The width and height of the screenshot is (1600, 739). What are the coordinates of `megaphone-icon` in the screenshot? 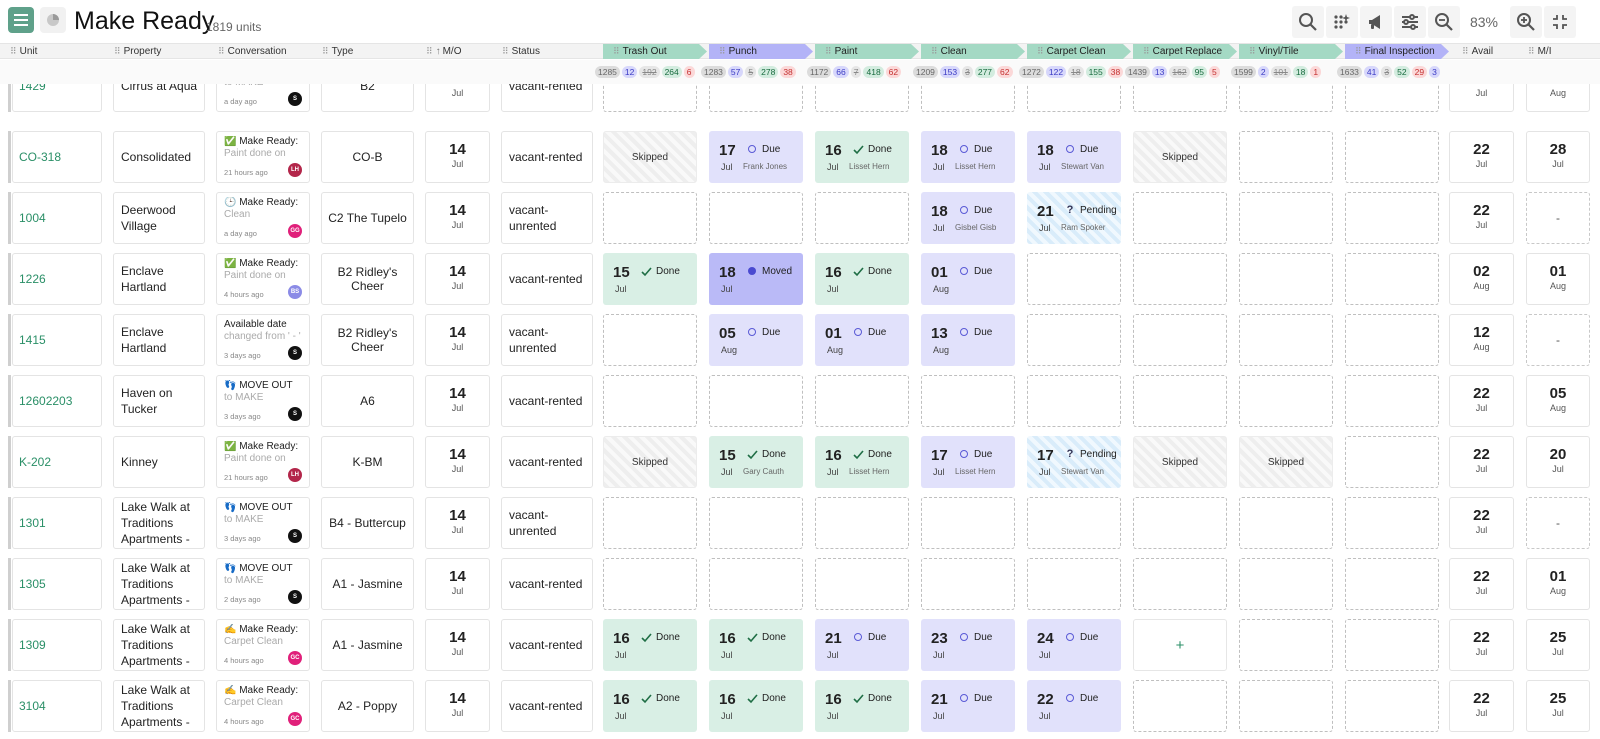 It's located at (1376, 22).